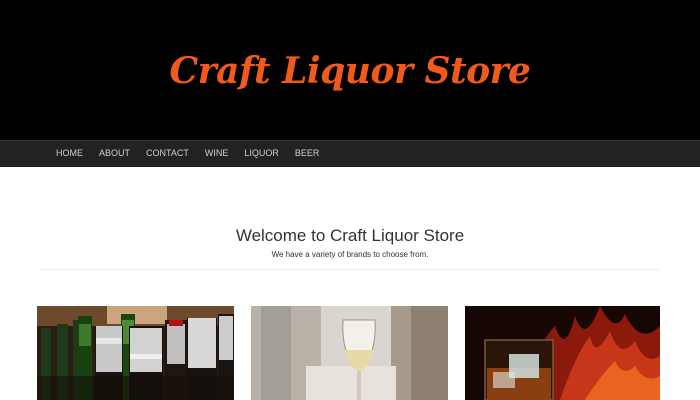  What do you see at coordinates (350, 153) in the screenshot?
I see `main-navbar: HOME ABOUT CONTACT WINE LIQUOR BEER` at bounding box center [350, 153].